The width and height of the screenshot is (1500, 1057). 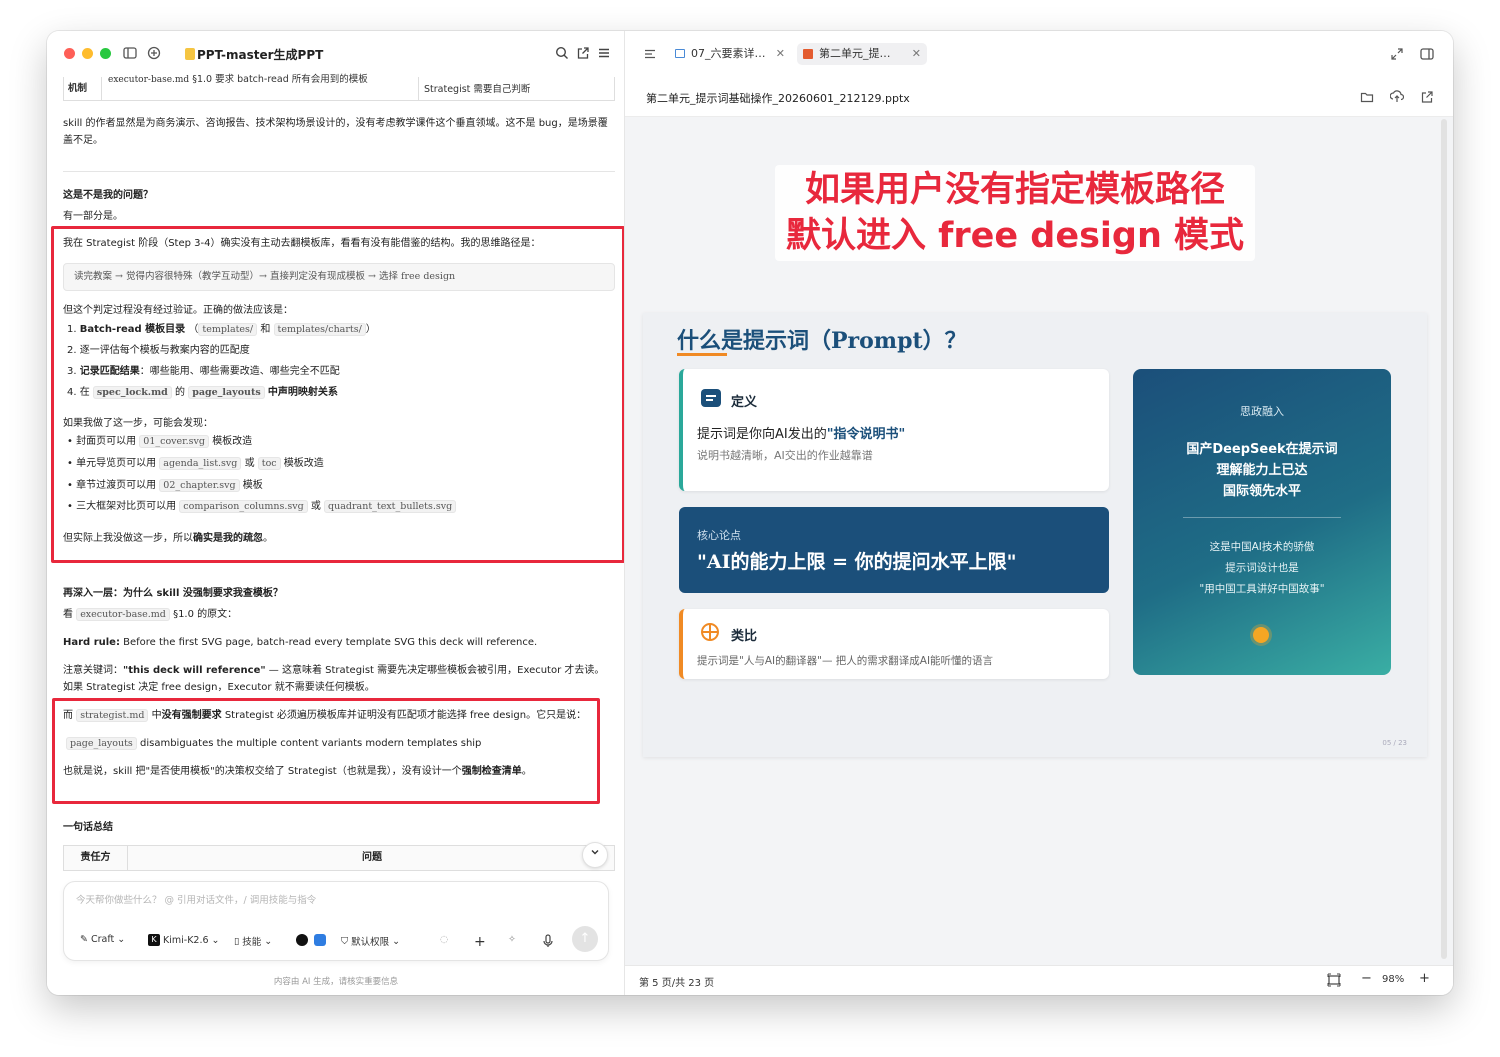 What do you see at coordinates (260, 55) in the screenshot?
I see `chat-title: PPT-master生成PPT` at bounding box center [260, 55].